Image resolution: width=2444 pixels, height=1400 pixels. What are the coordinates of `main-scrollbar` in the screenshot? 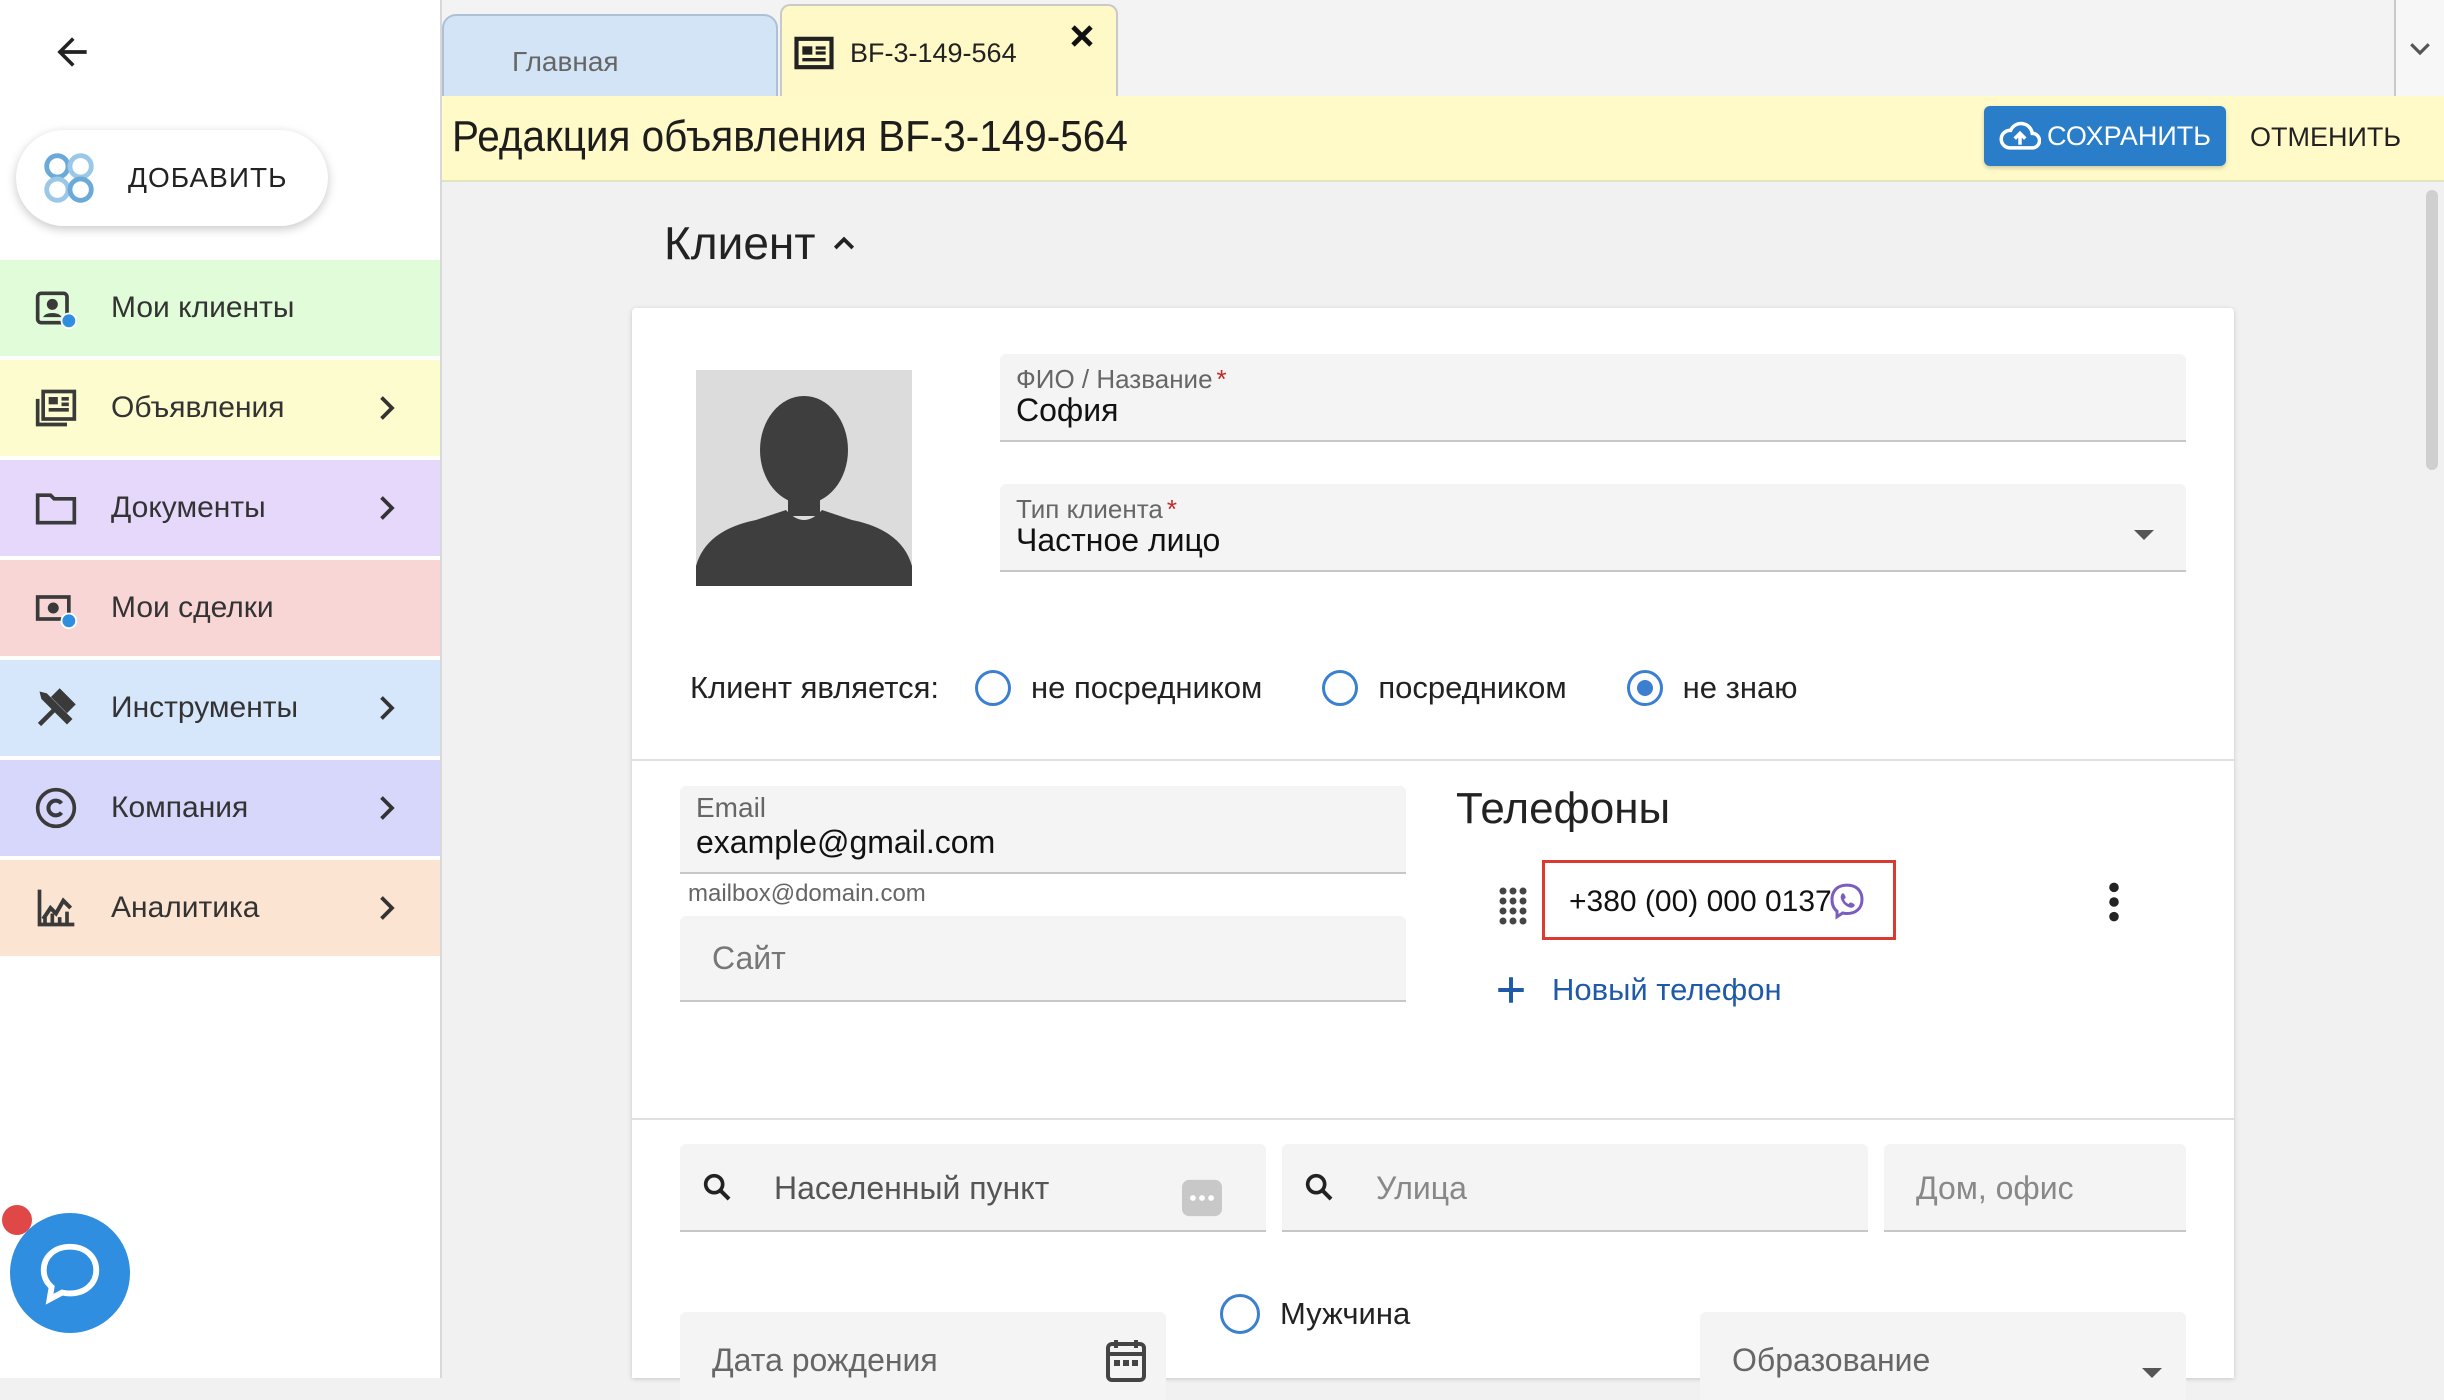 It's located at (2433, 780).